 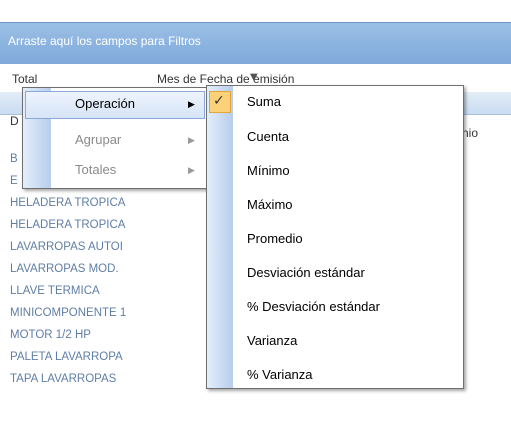 What do you see at coordinates (335, 205) in the screenshot?
I see `submenu-item-maximo: Máximo` at bounding box center [335, 205].